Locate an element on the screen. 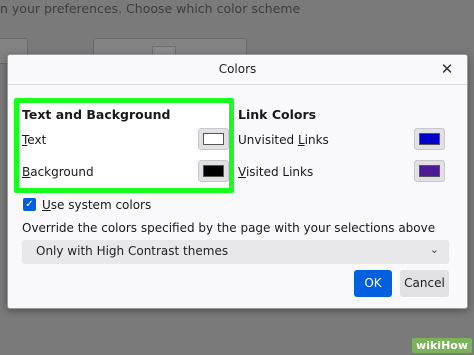 The width and height of the screenshot is (474, 355). background-color-label: Background is located at coordinates (58, 172).